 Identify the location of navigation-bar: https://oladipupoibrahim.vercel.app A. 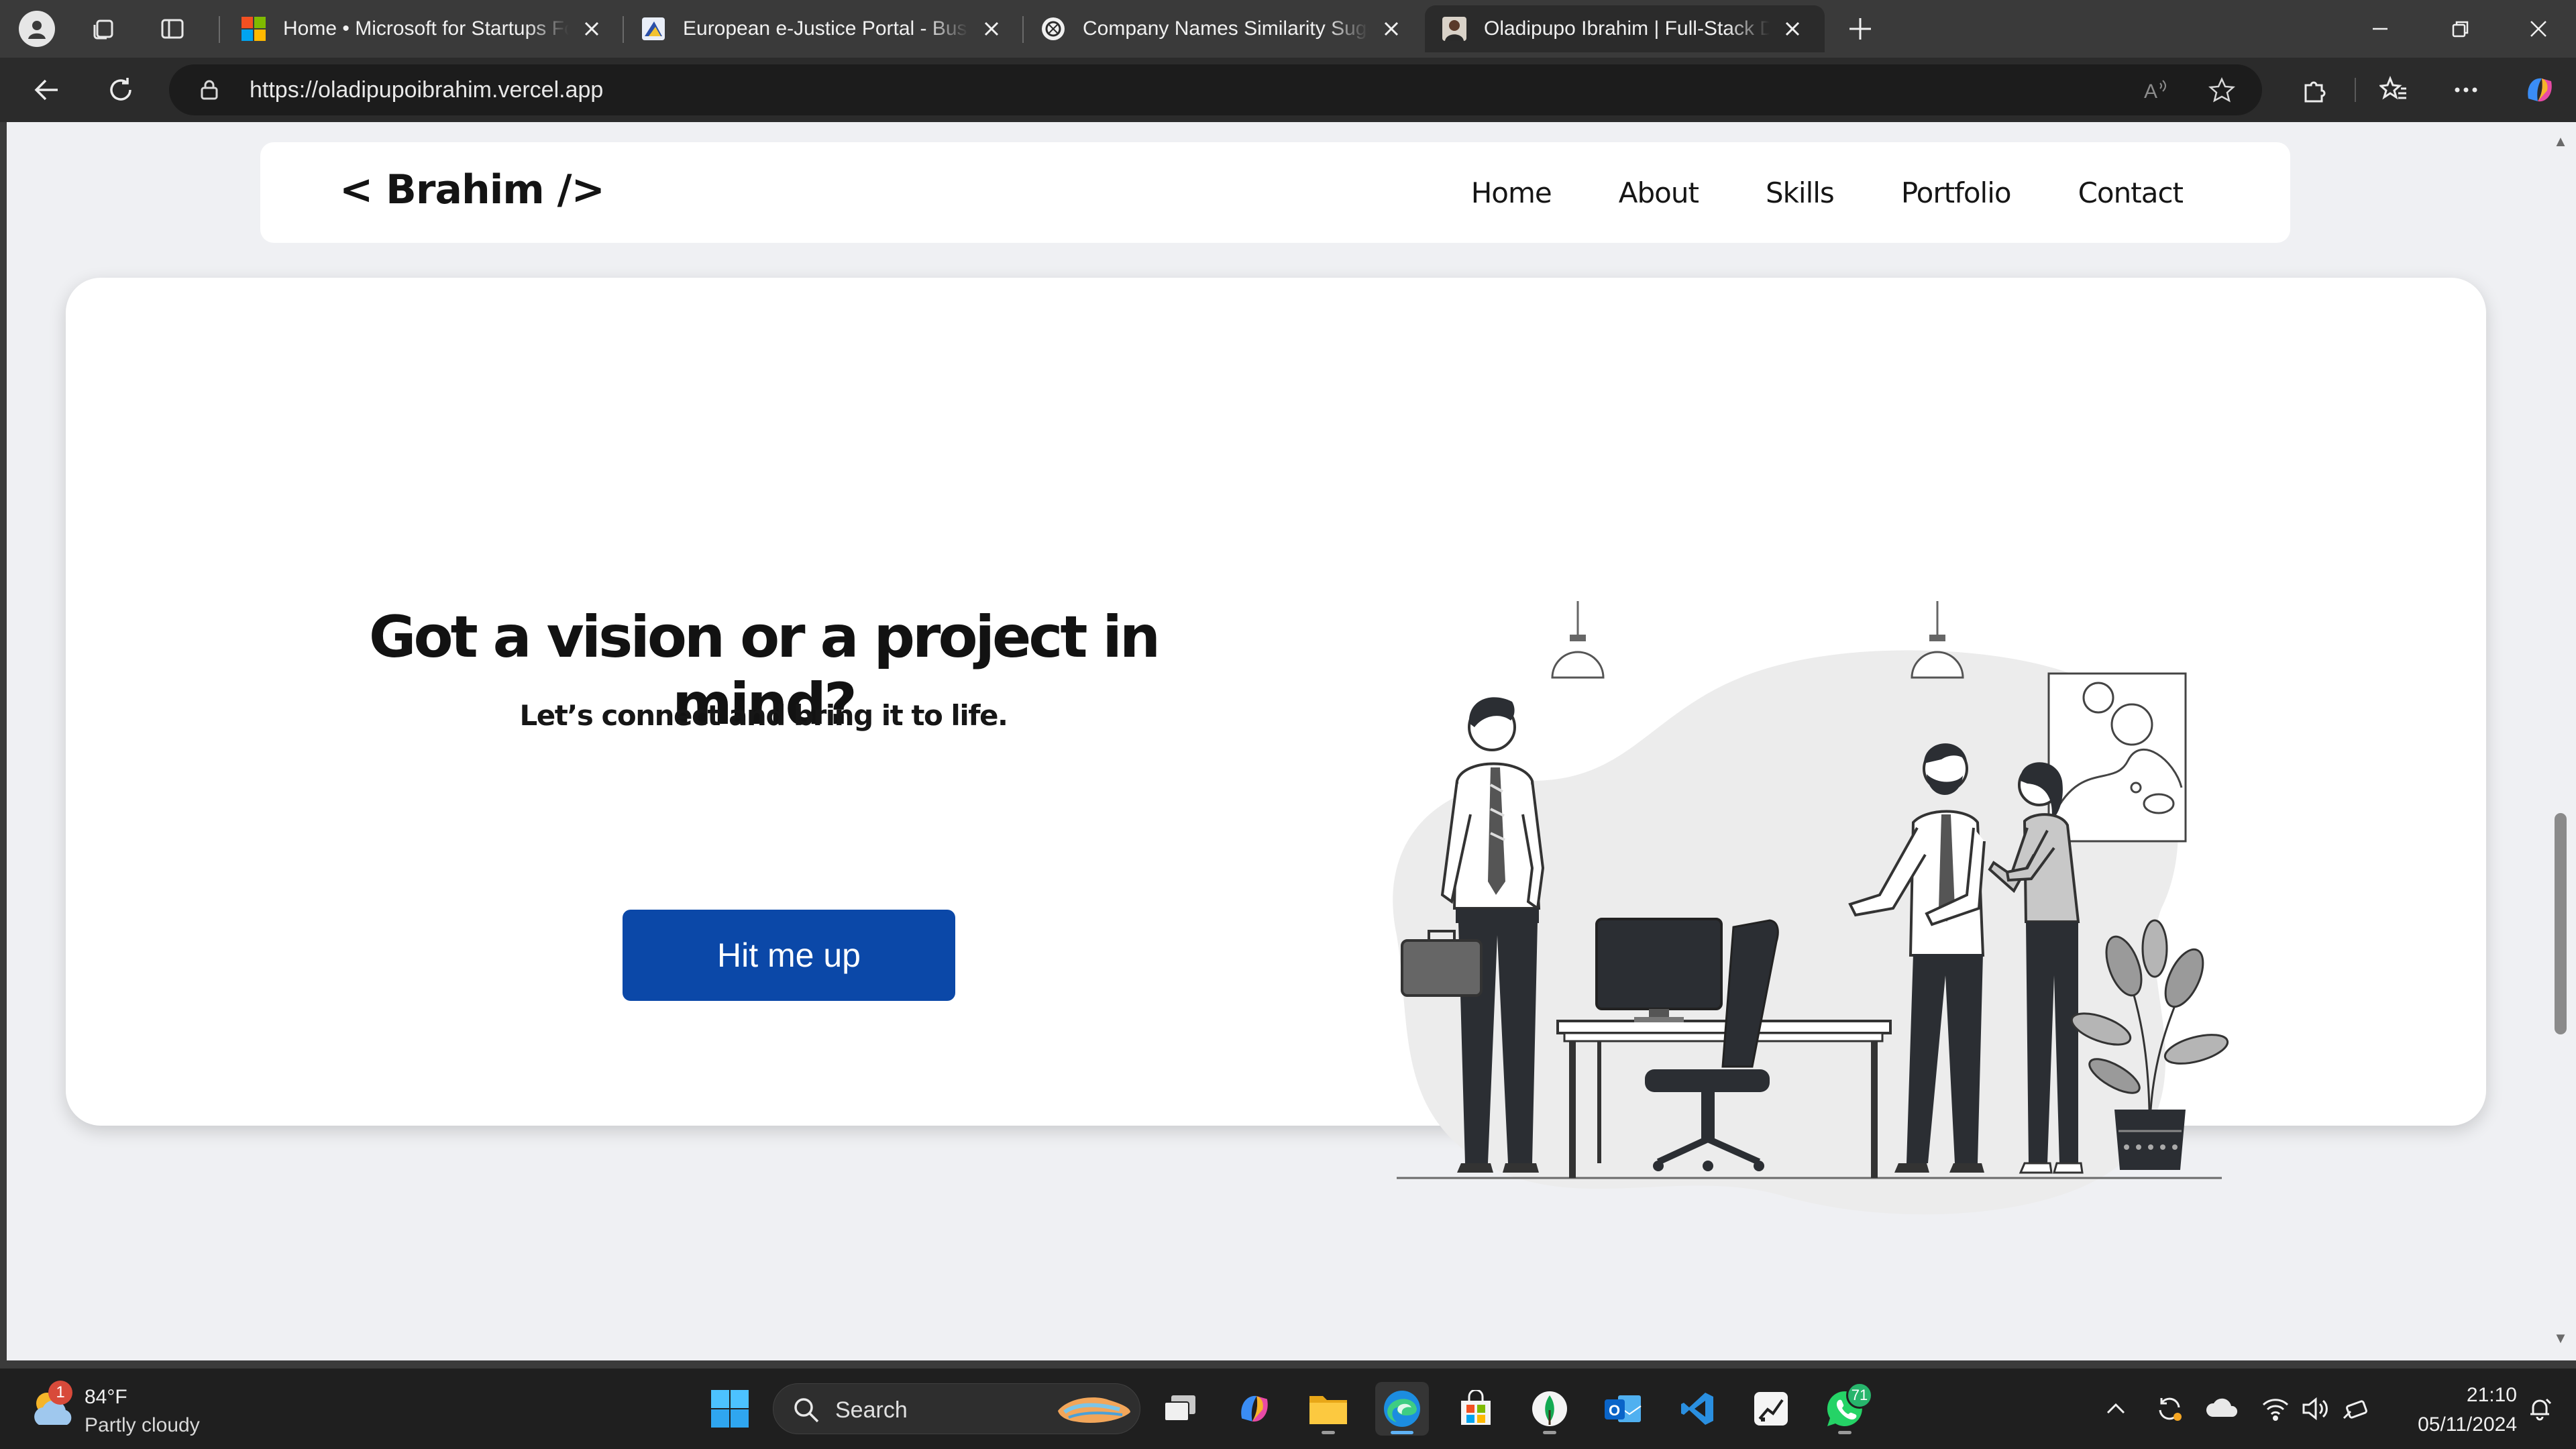
(1288, 90).